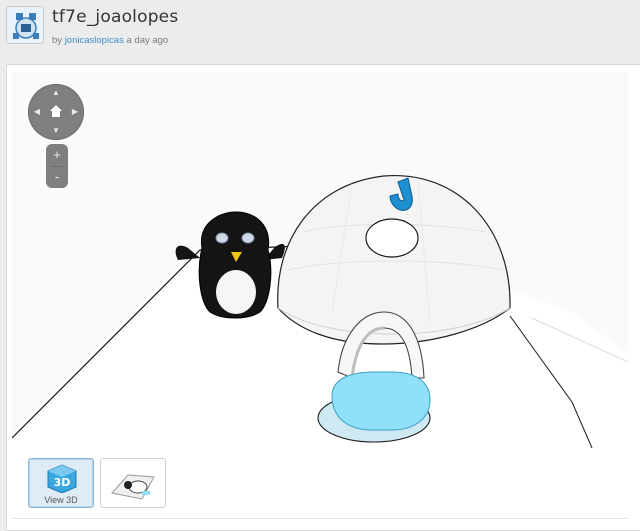  I want to click on svg-text: 3D, so click(62, 482).